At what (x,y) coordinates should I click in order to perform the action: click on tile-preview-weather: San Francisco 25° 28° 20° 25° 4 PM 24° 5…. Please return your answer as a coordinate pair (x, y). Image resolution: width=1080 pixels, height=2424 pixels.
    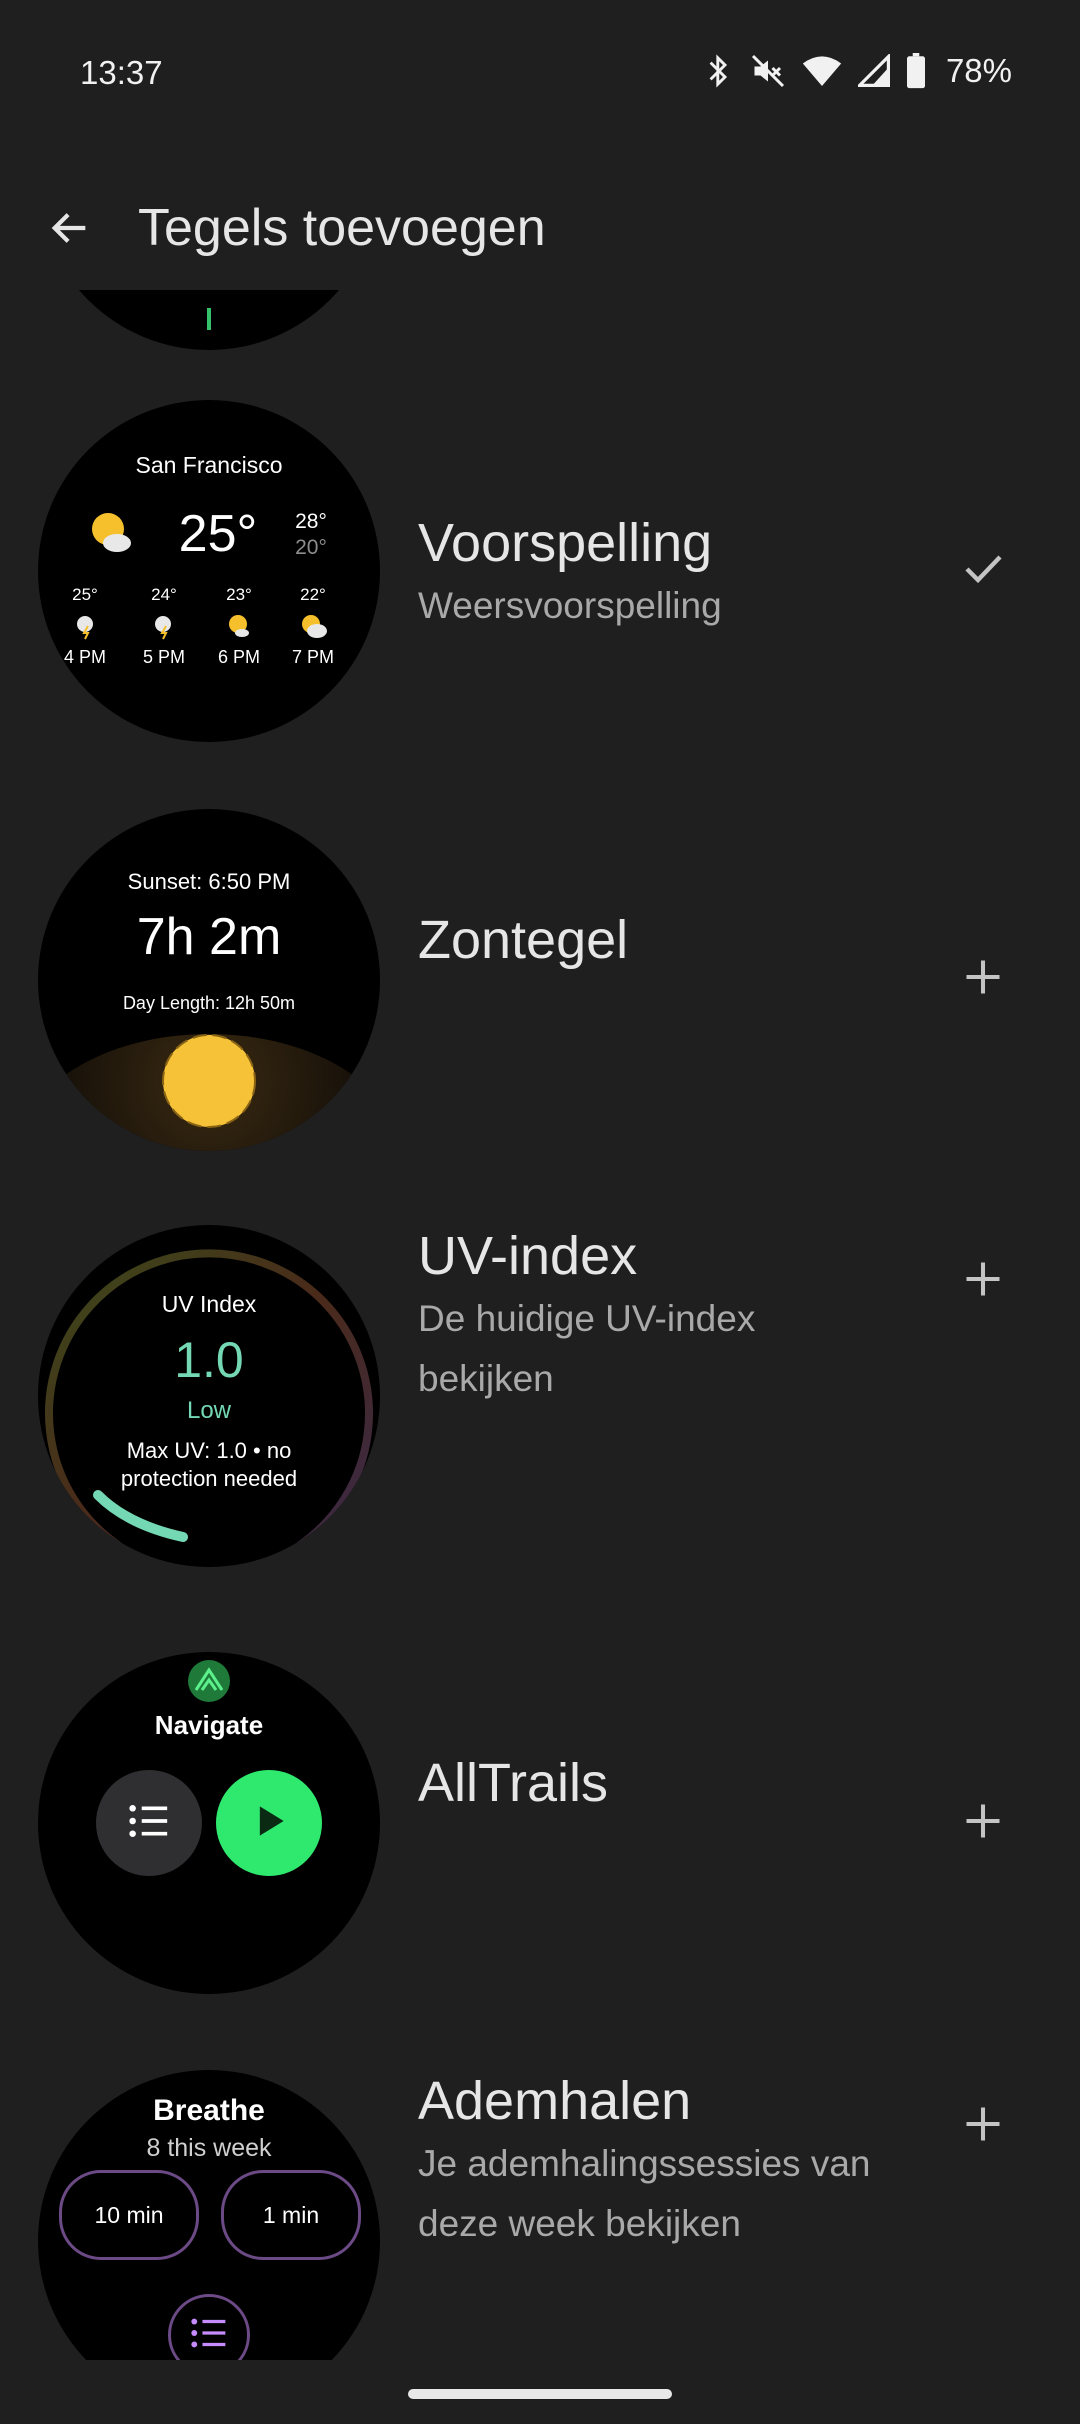
    Looking at the image, I should click on (209, 571).